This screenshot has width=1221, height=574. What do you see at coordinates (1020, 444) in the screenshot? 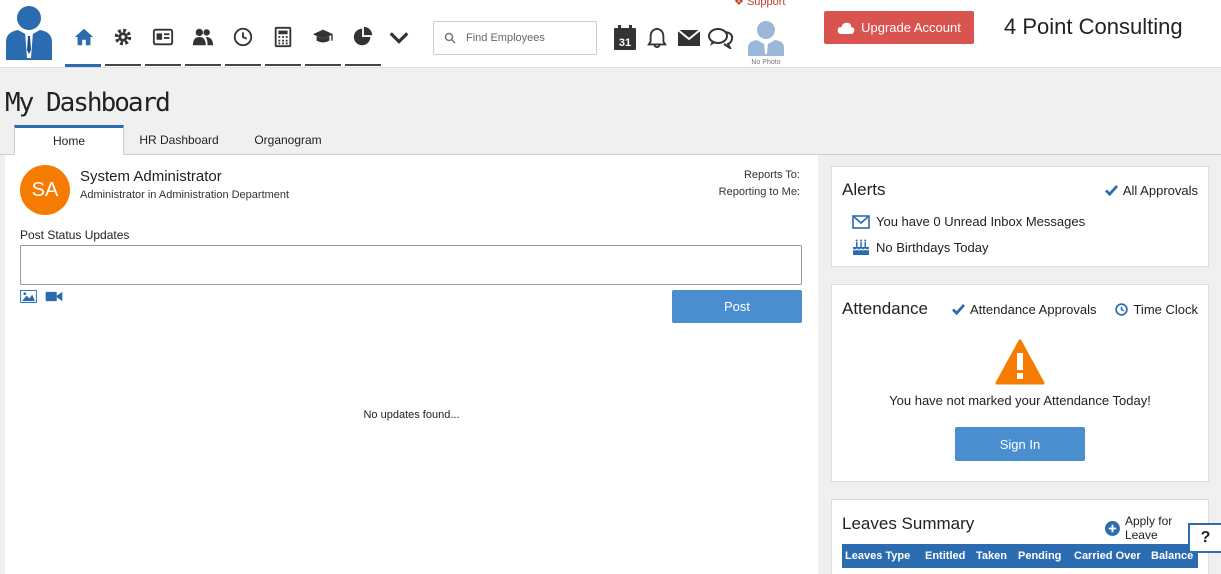
I see `sign-in-button: Sign In` at bounding box center [1020, 444].